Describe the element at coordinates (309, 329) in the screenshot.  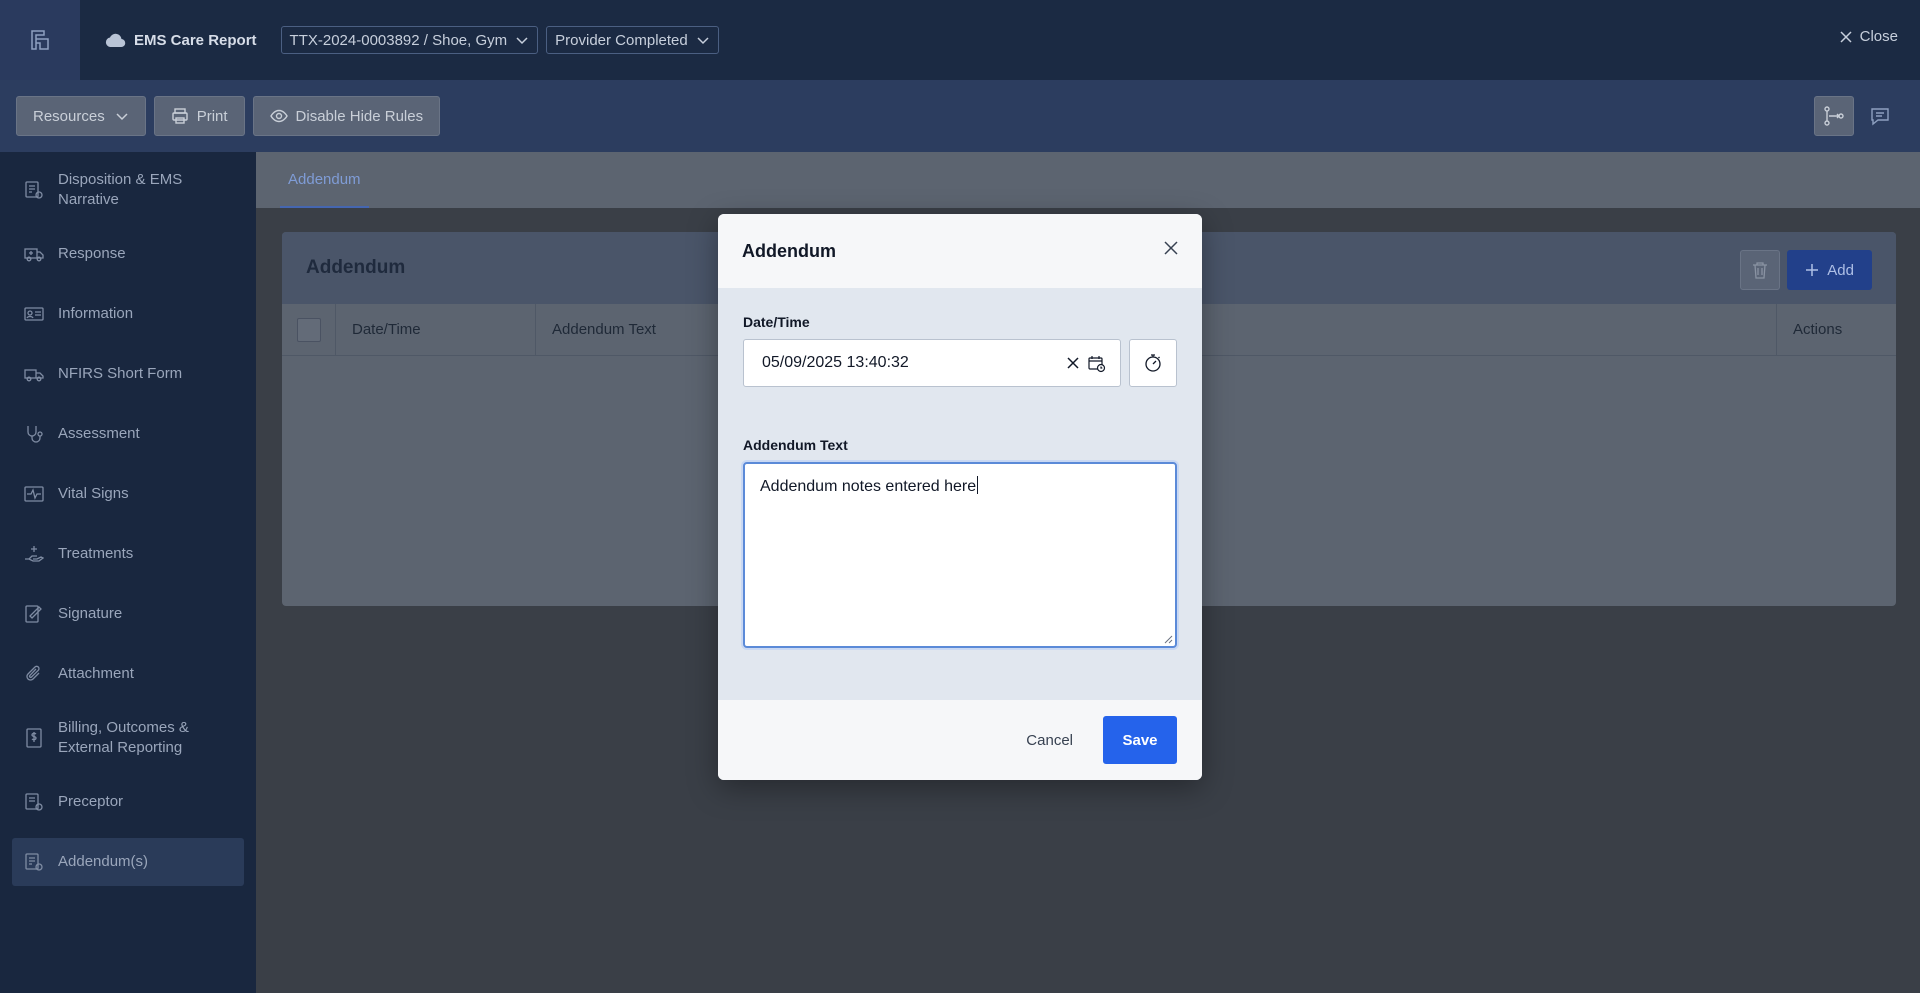
I see `select-all-checkbox` at that location.